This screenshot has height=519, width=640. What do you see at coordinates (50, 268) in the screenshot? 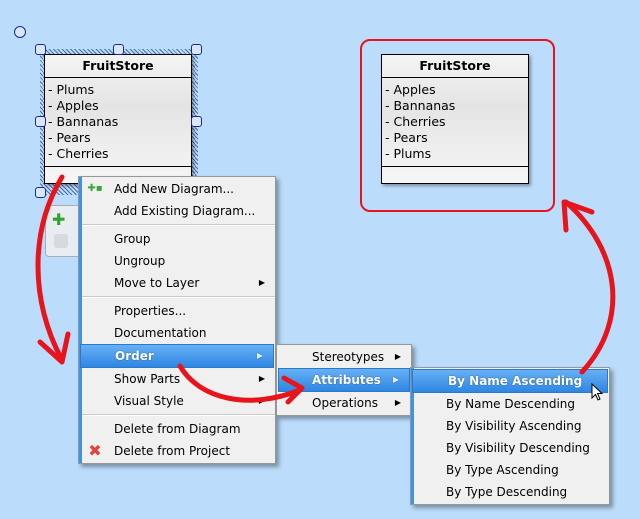
I see `arrow-class-to-menu` at bounding box center [50, 268].